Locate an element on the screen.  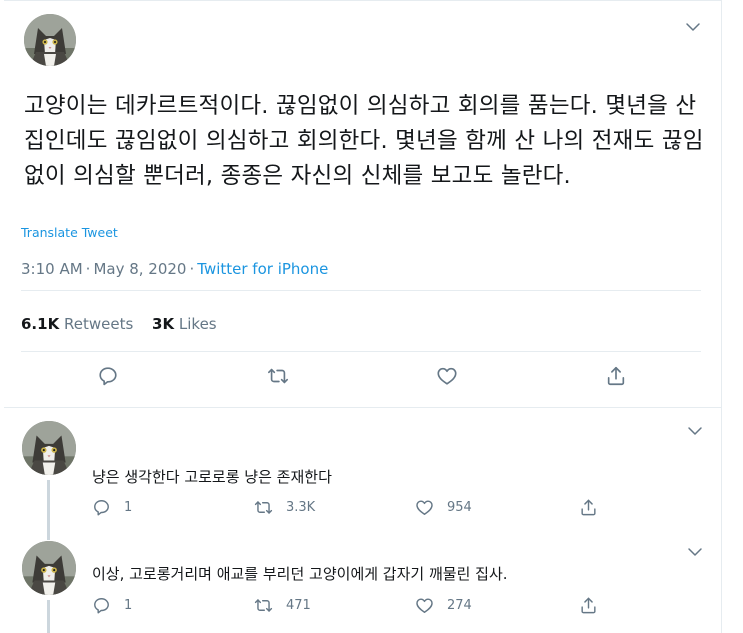
reply-text: 냥은 생각한다 고로로롱 냥은 존재한다 is located at coordinates (212, 477).